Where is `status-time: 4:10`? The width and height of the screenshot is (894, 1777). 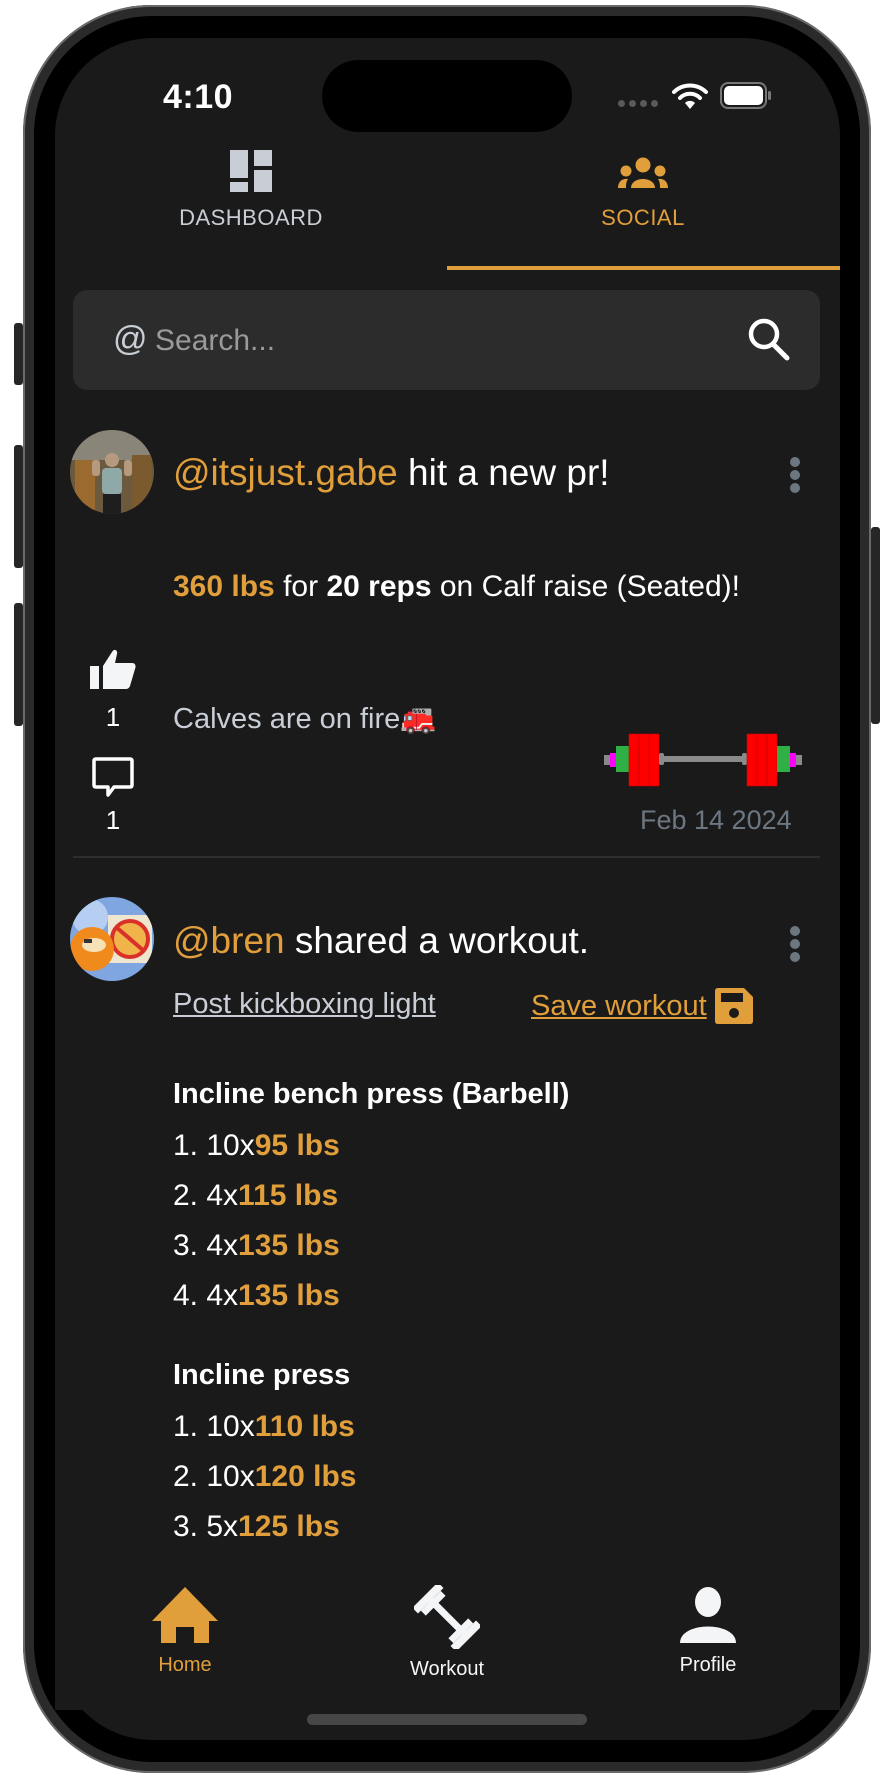
status-time: 4:10 is located at coordinates (198, 97).